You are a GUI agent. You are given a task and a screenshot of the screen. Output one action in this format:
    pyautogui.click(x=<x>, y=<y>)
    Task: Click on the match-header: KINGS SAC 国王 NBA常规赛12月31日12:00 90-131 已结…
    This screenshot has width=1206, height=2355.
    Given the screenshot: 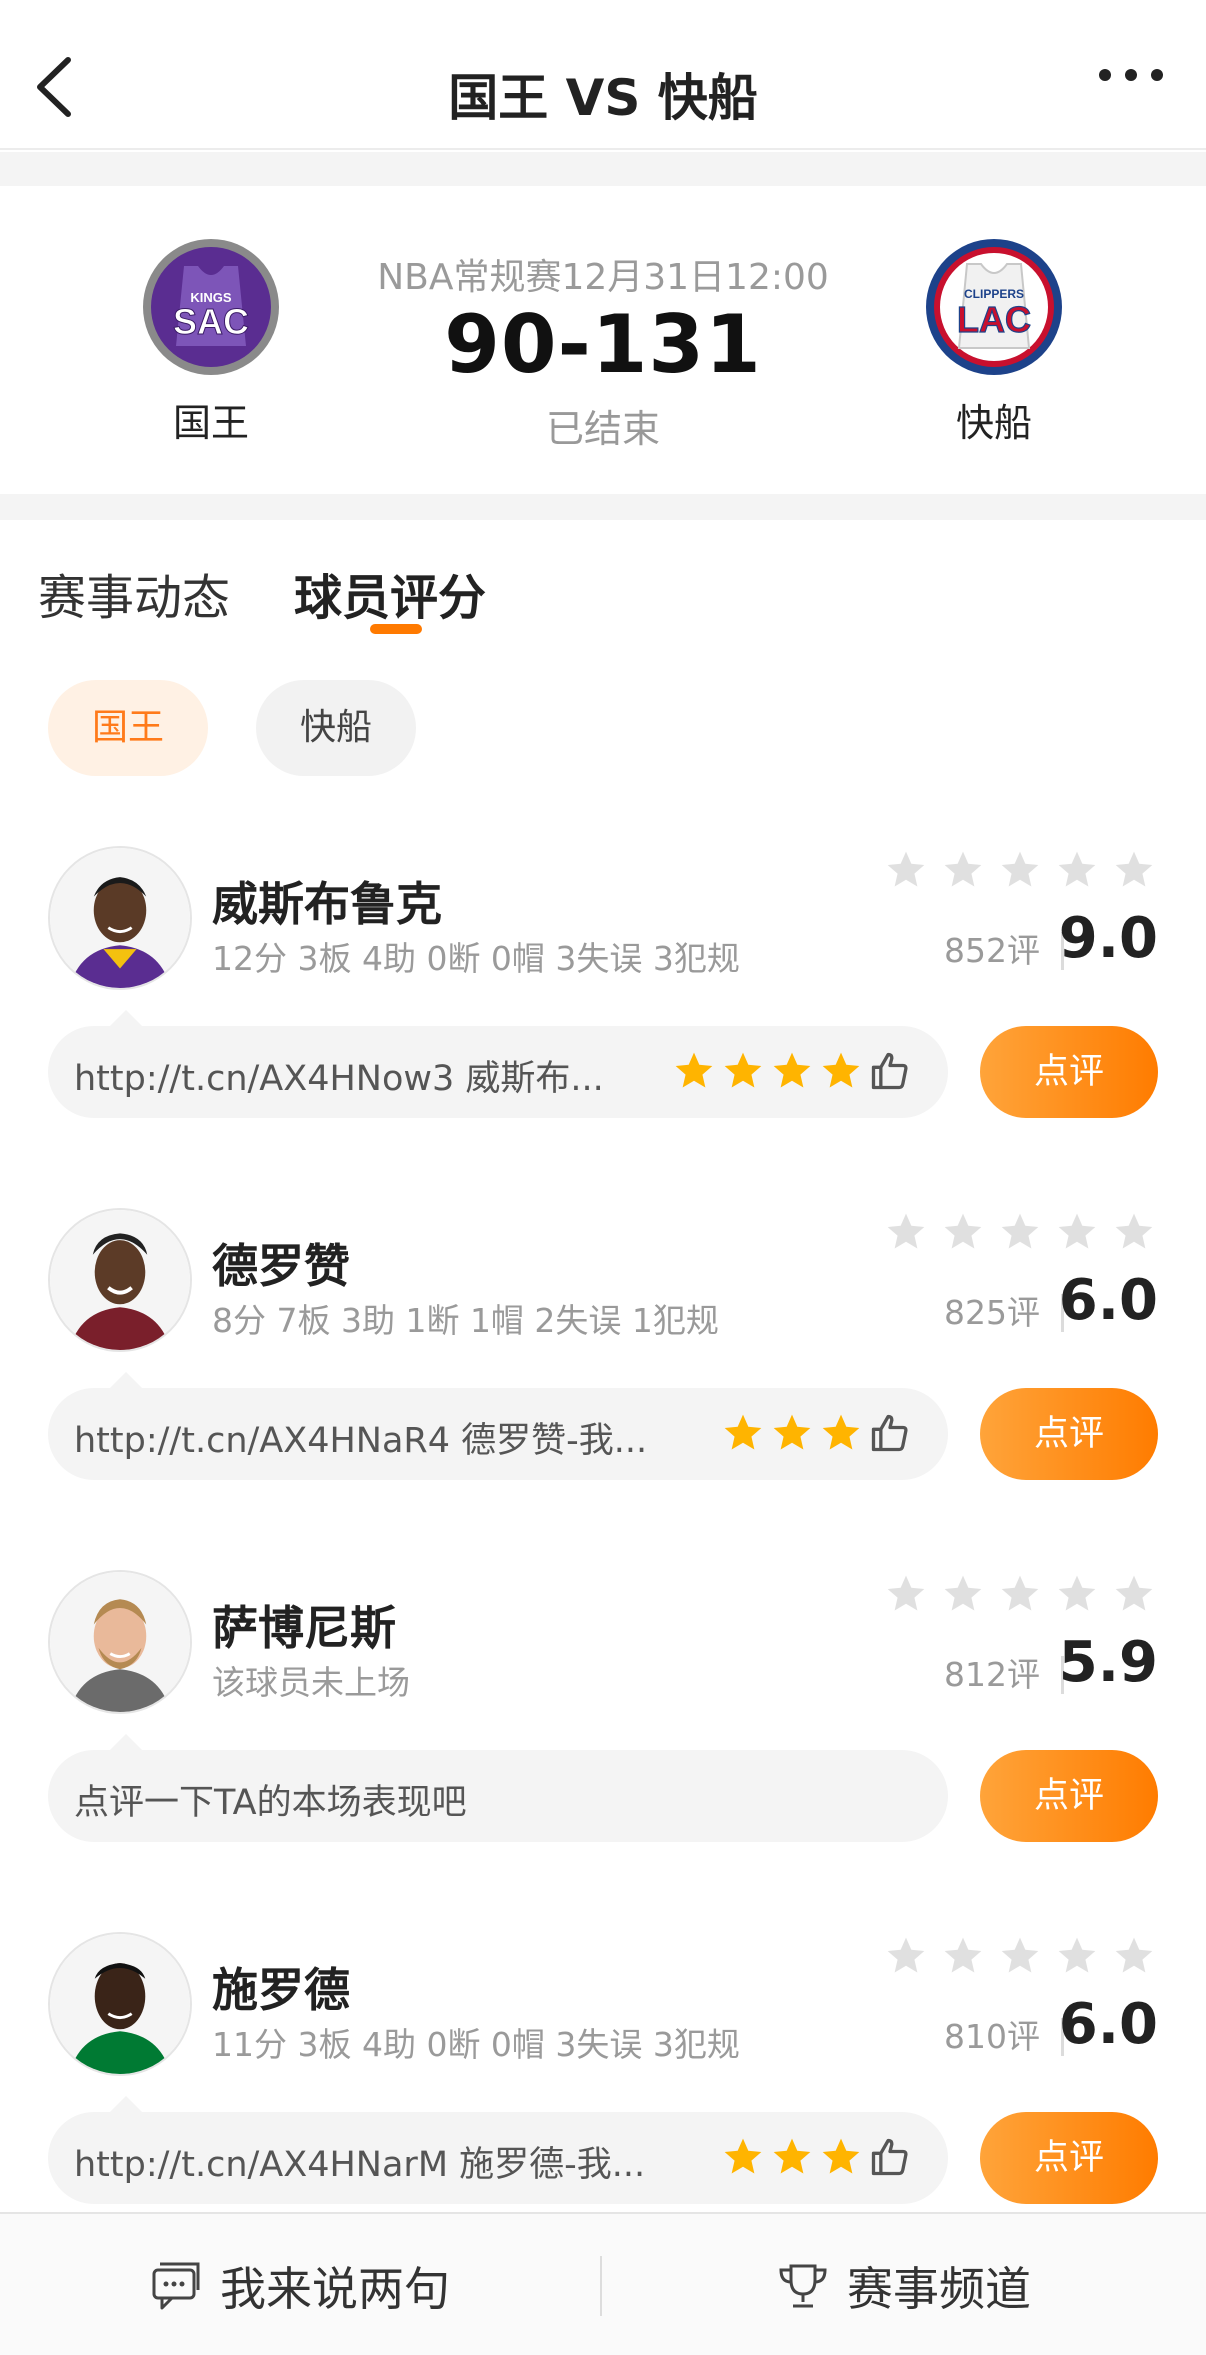 What is the action you would take?
    pyautogui.click(x=603, y=340)
    